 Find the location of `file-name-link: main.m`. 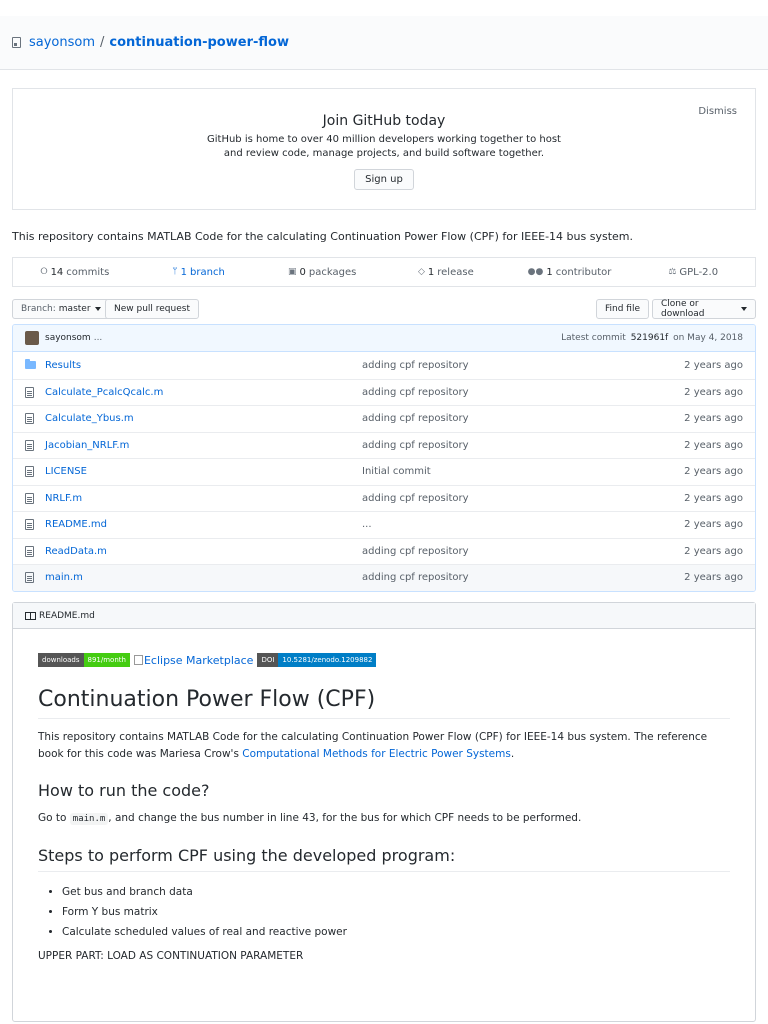

file-name-link: main.m is located at coordinates (203, 577).